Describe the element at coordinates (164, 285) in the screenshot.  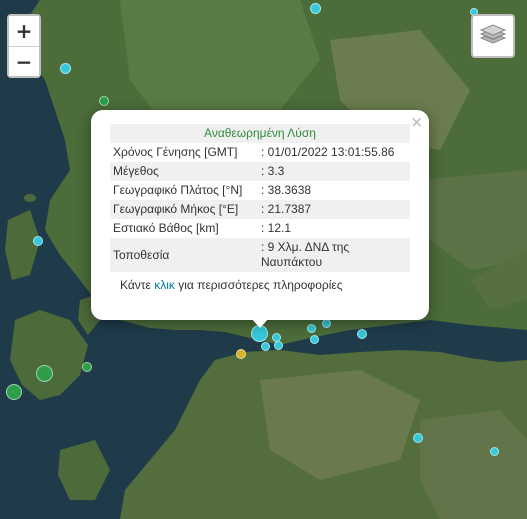
I see `more-info-link: κλικ` at that location.